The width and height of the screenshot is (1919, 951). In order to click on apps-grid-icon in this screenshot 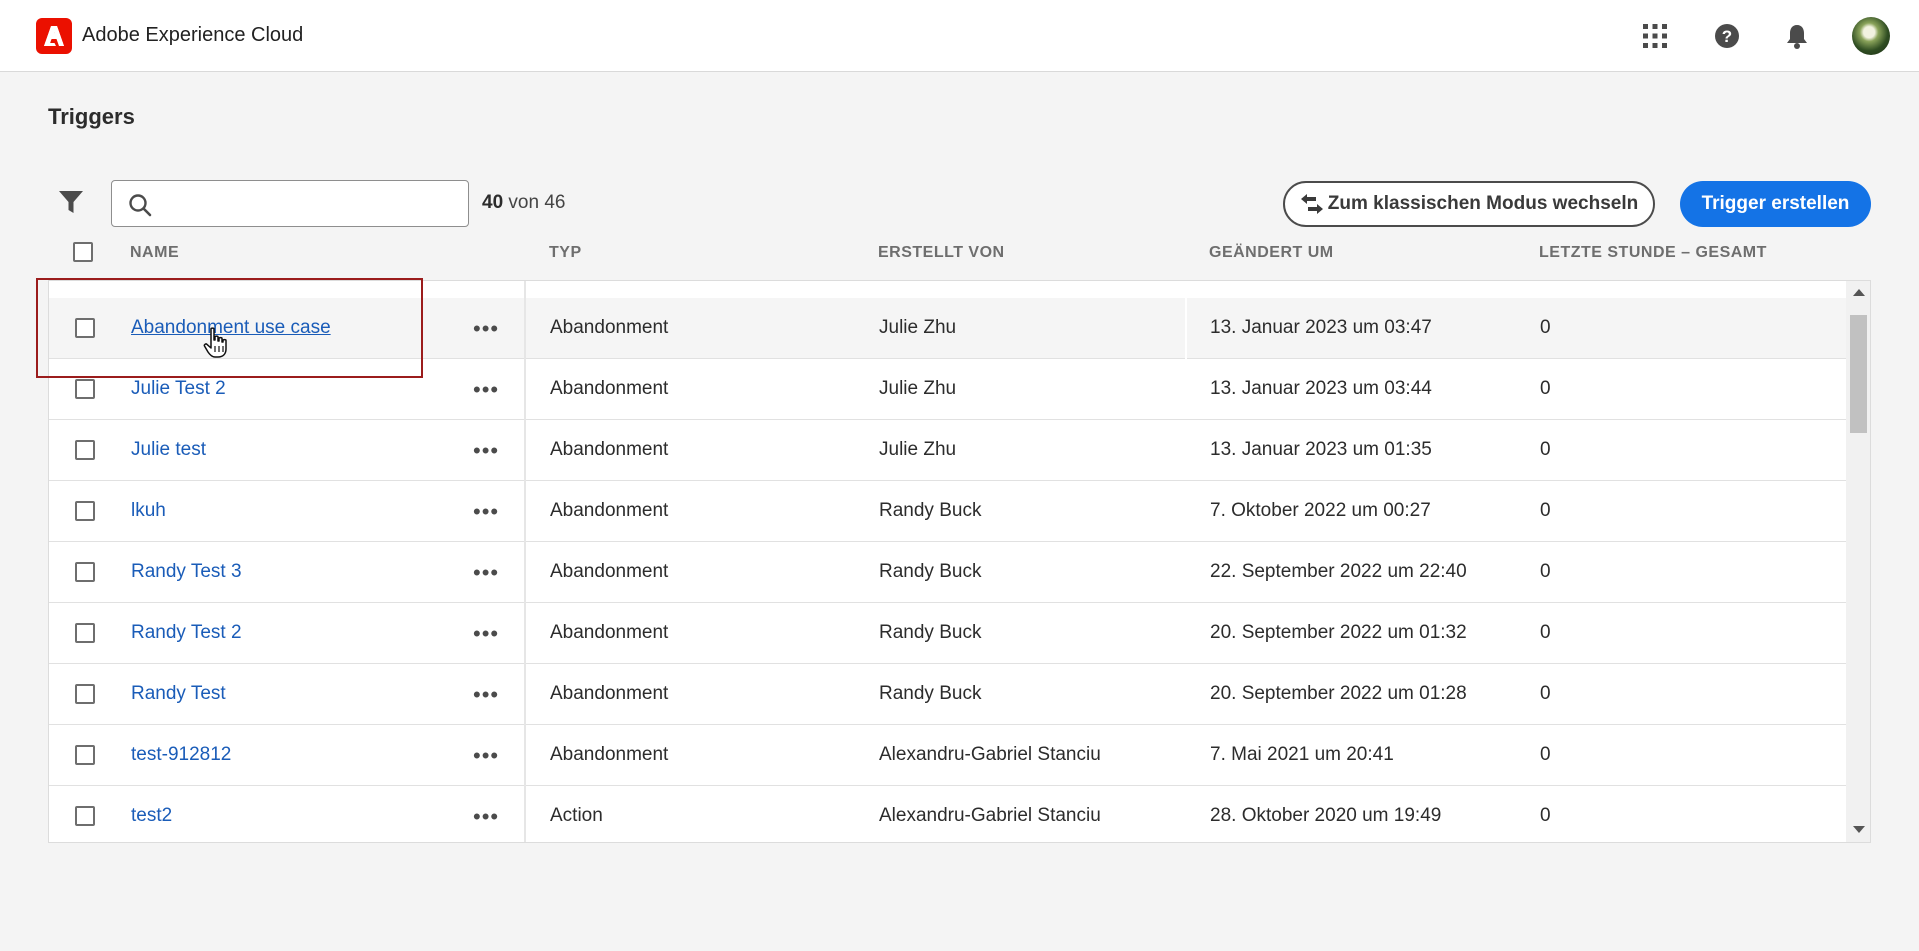, I will do `click(1655, 36)`.